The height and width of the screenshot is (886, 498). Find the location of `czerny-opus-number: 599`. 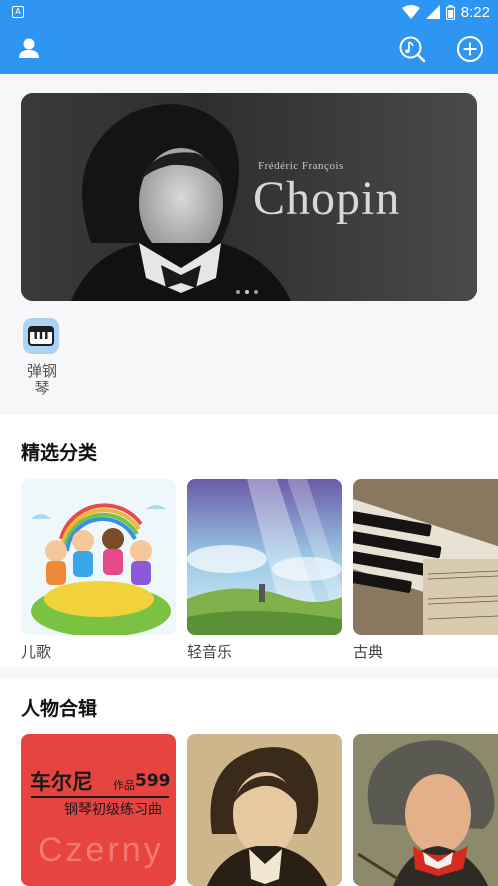

czerny-opus-number: 599 is located at coordinates (153, 781).